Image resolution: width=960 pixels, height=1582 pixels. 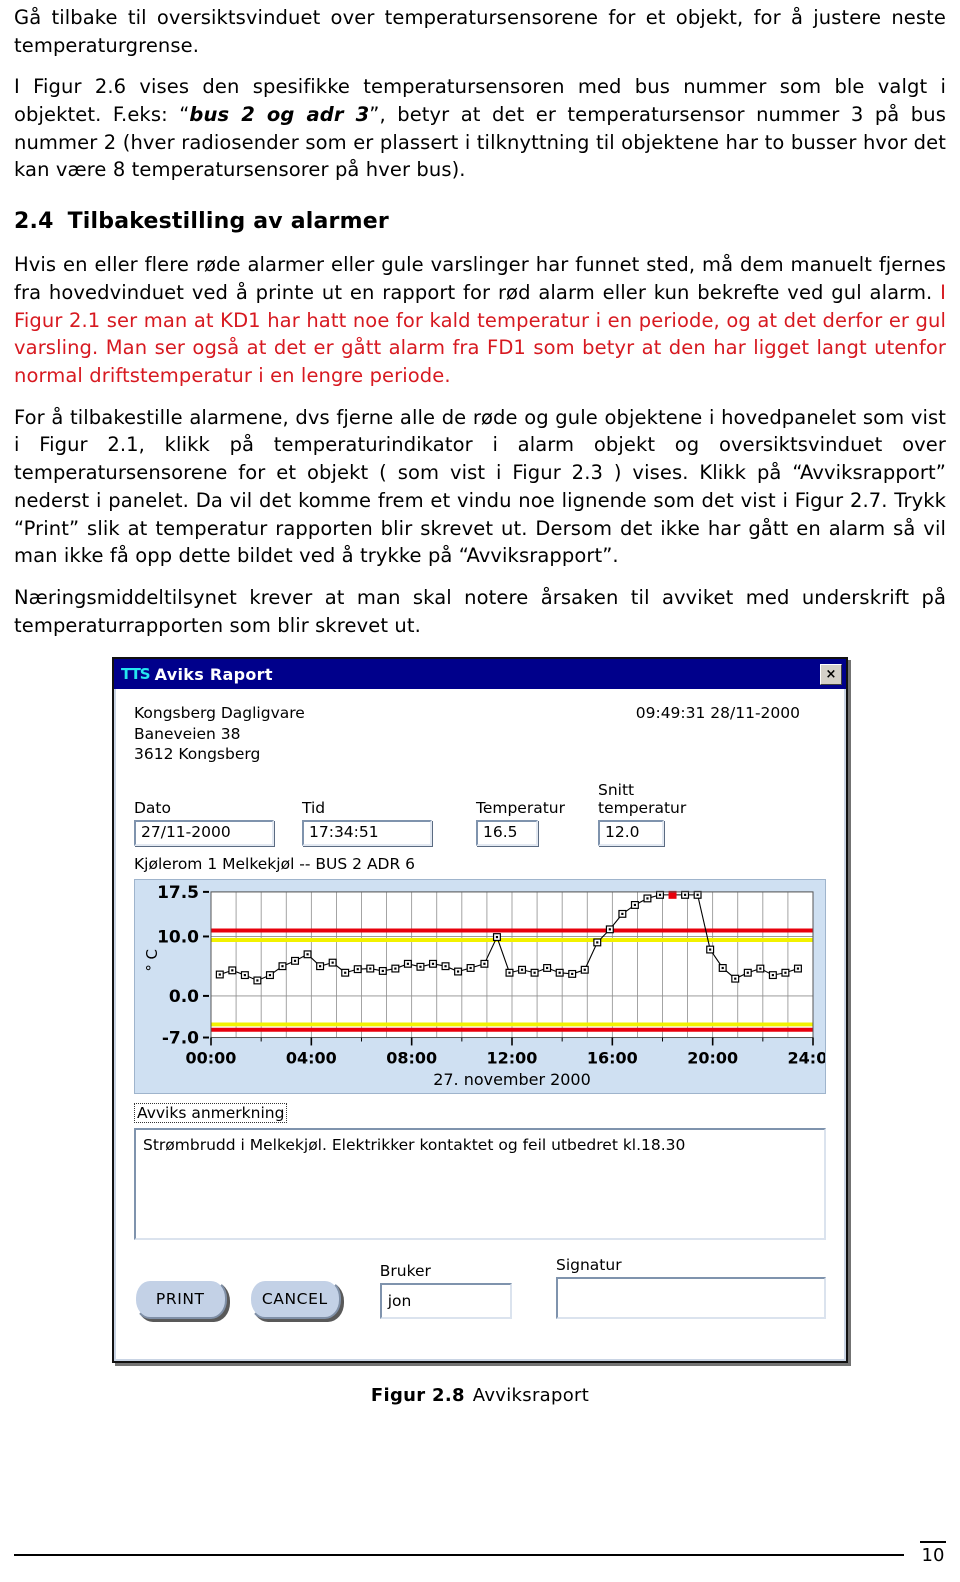 I want to click on field-signatur-input, so click(x=691, y=1297).